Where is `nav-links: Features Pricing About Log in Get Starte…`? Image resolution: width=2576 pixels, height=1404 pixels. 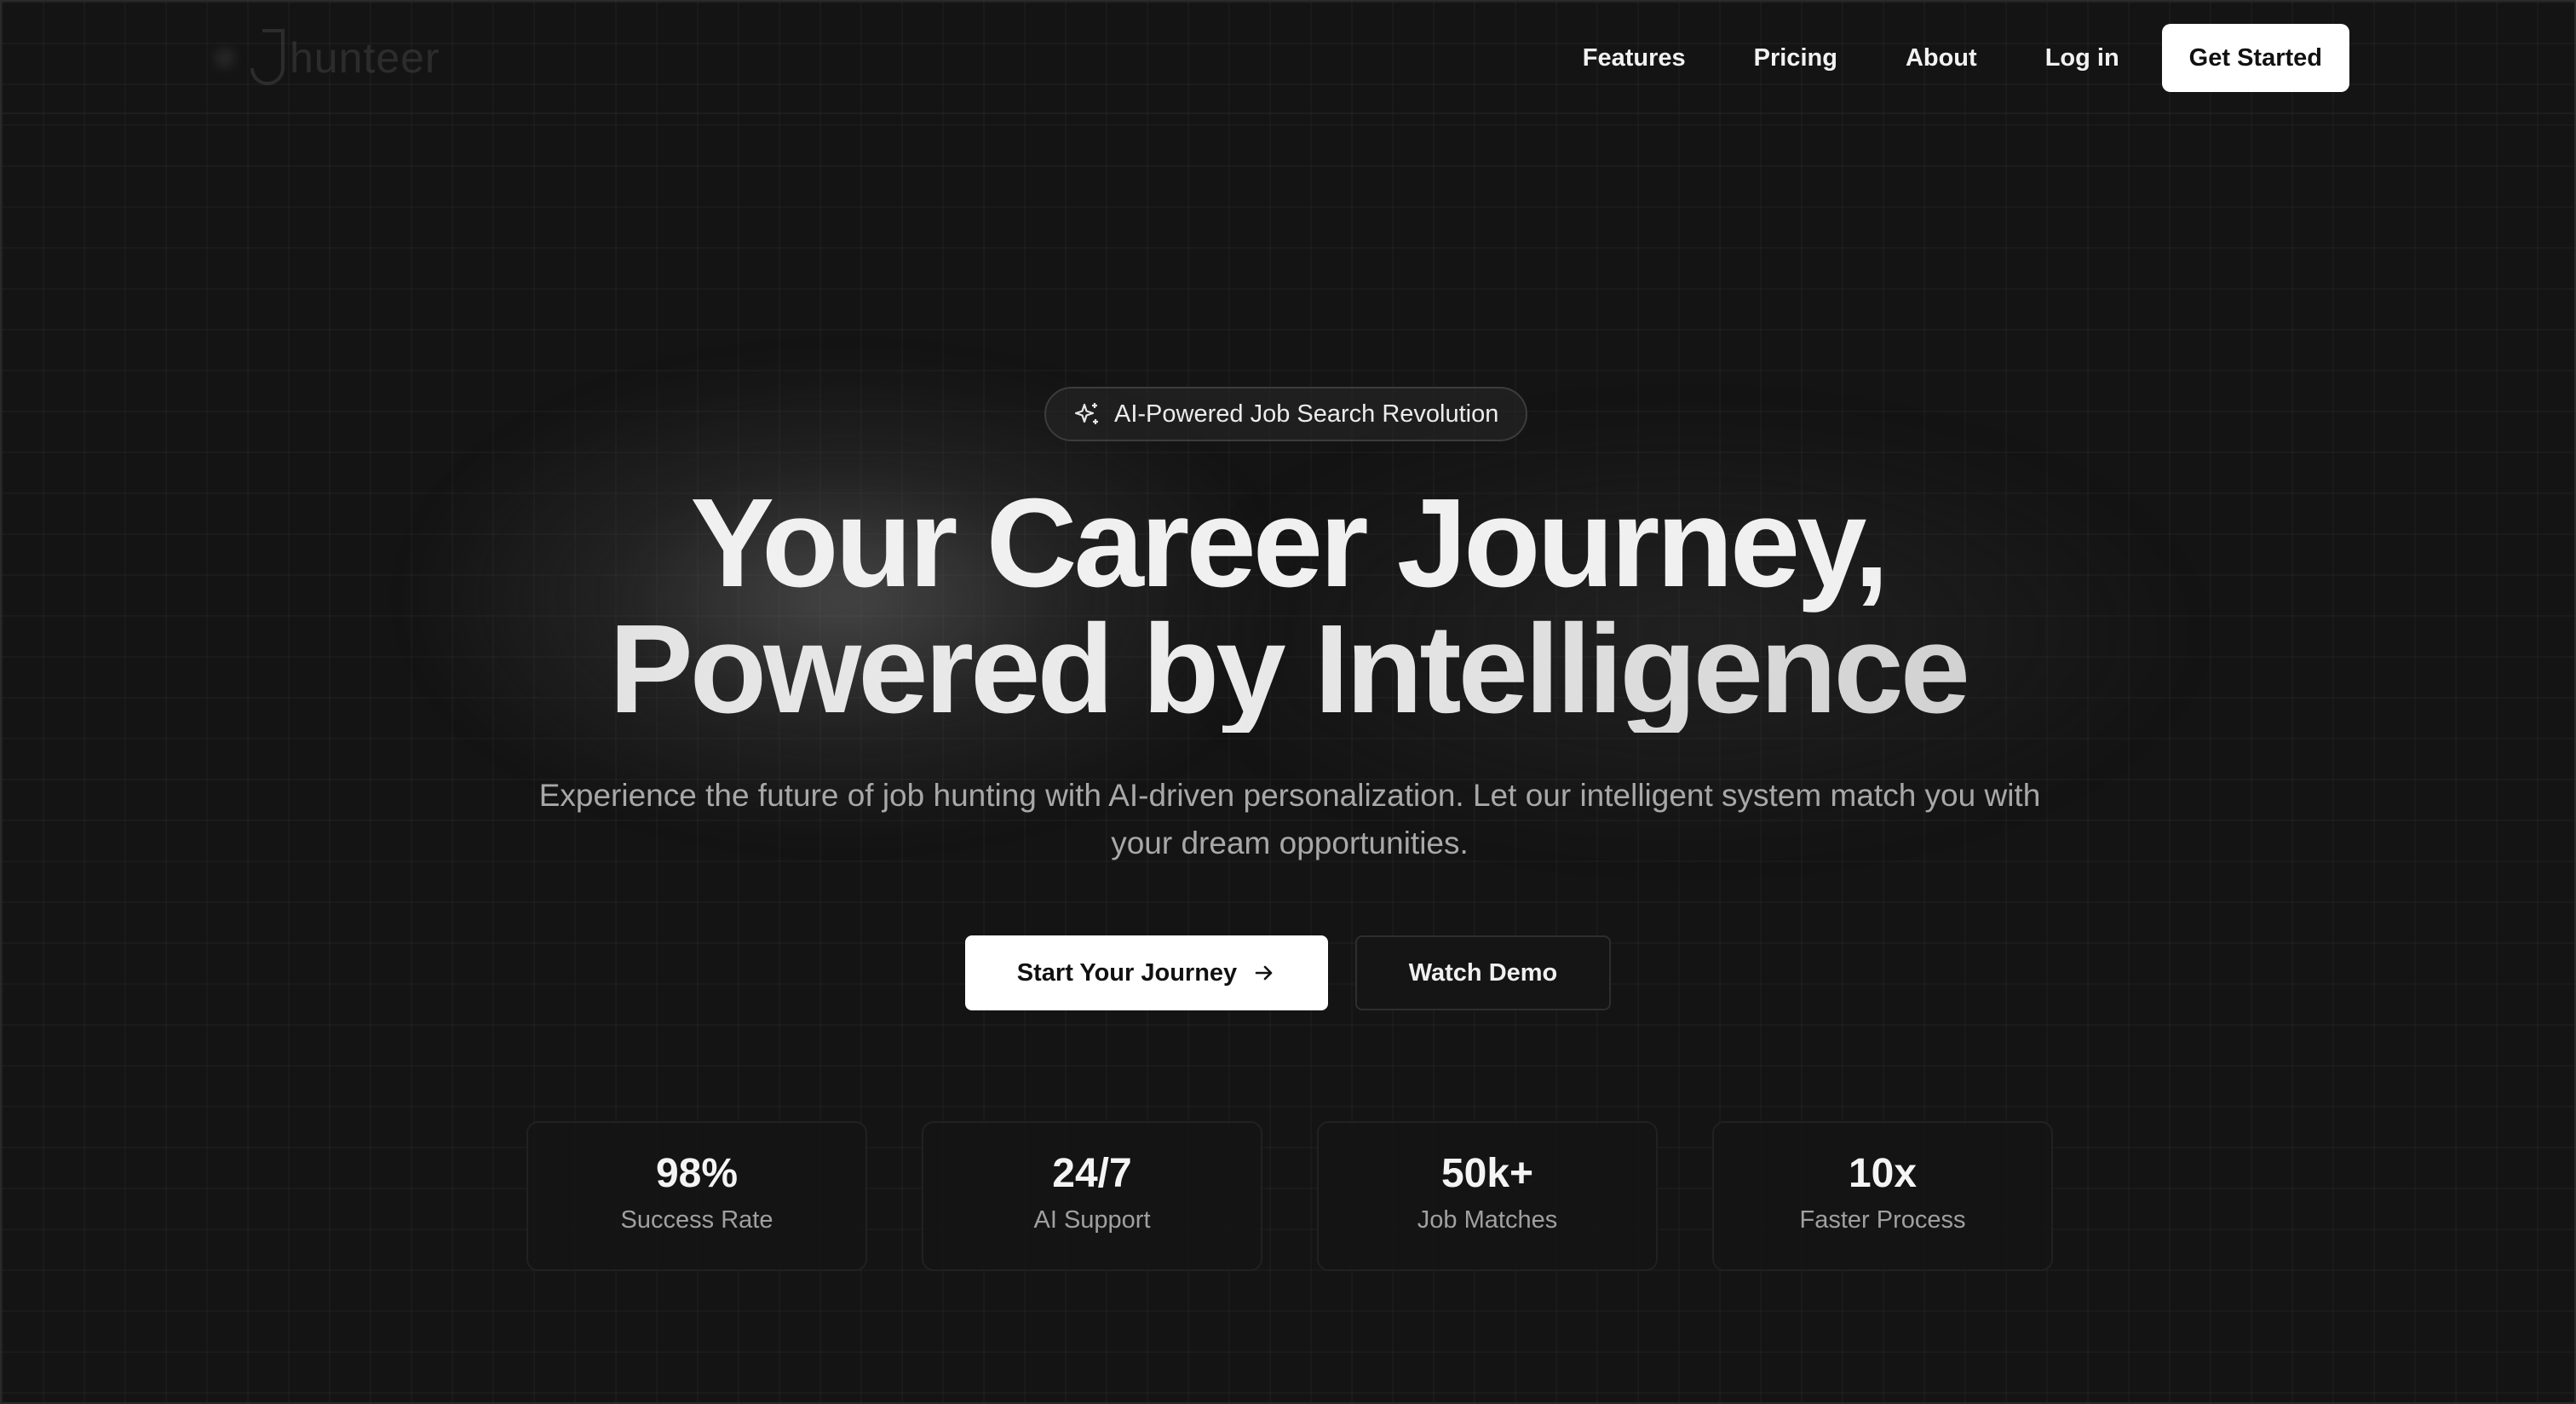
nav-links: Features Pricing About Log in Get Starte… is located at coordinates (1932, 58).